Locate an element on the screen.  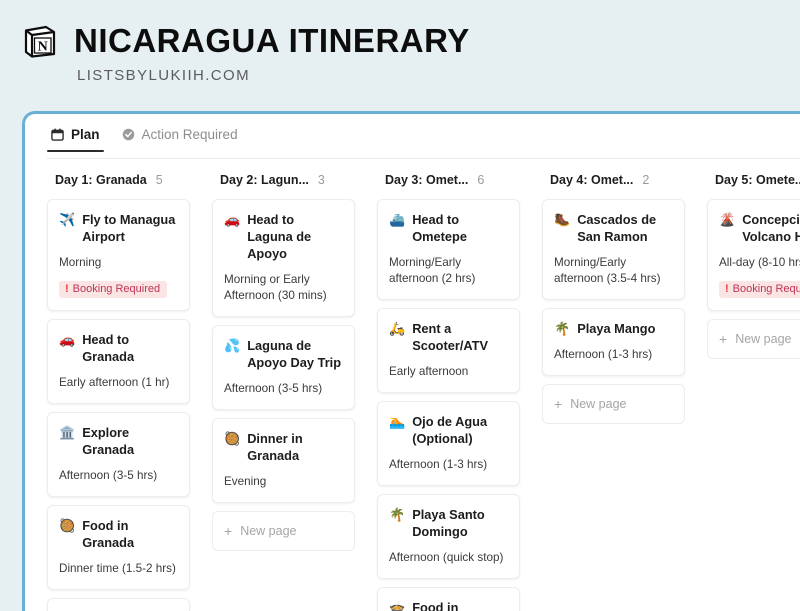
card-title-row: 💦 Laguna de Apoyo Day Trip is located at coordinates (283, 354).